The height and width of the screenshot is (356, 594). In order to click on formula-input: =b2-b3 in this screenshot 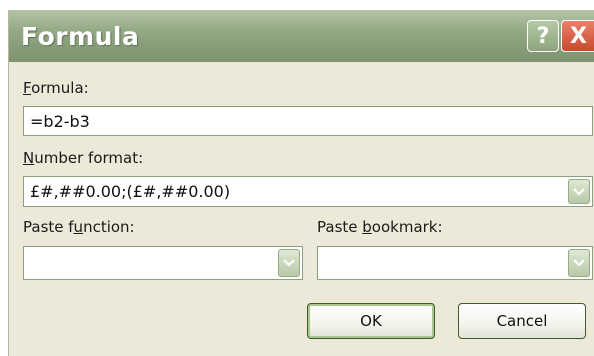, I will do `click(308, 121)`.